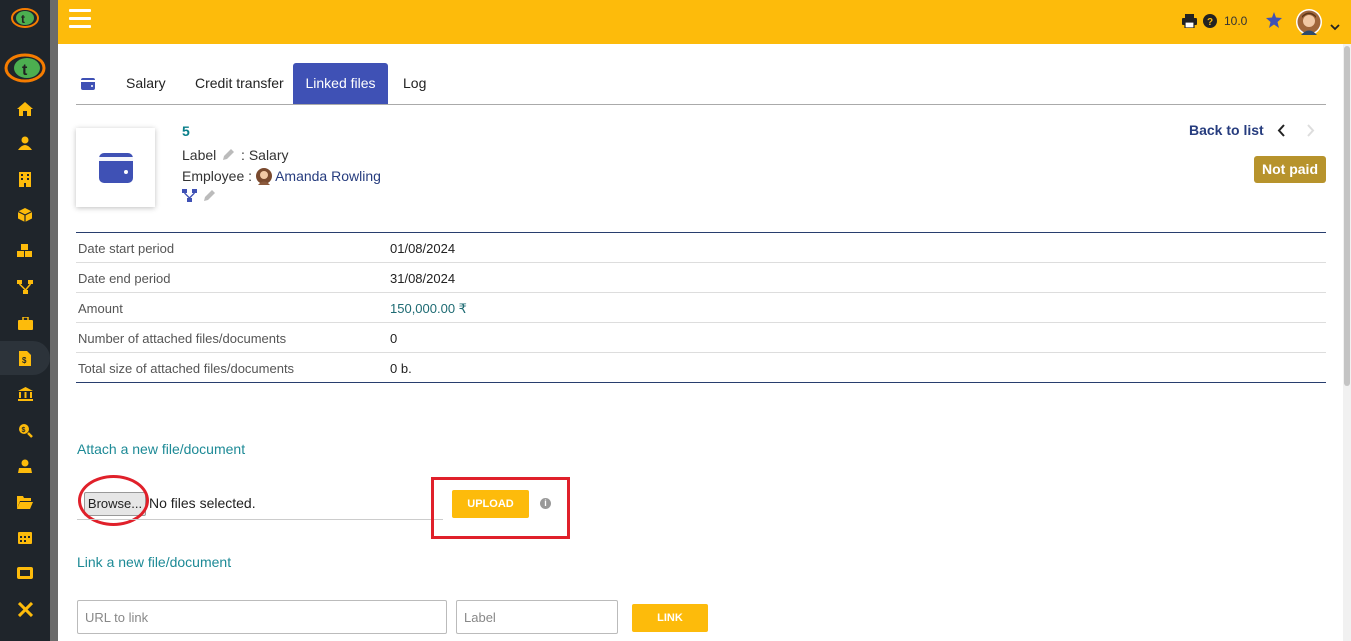 Image resolution: width=1351 pixels, height=641 pixels. Describe the element at coordinates (423, 248) in the screenshot. I see `field-value: 01/08/2024` at that location.